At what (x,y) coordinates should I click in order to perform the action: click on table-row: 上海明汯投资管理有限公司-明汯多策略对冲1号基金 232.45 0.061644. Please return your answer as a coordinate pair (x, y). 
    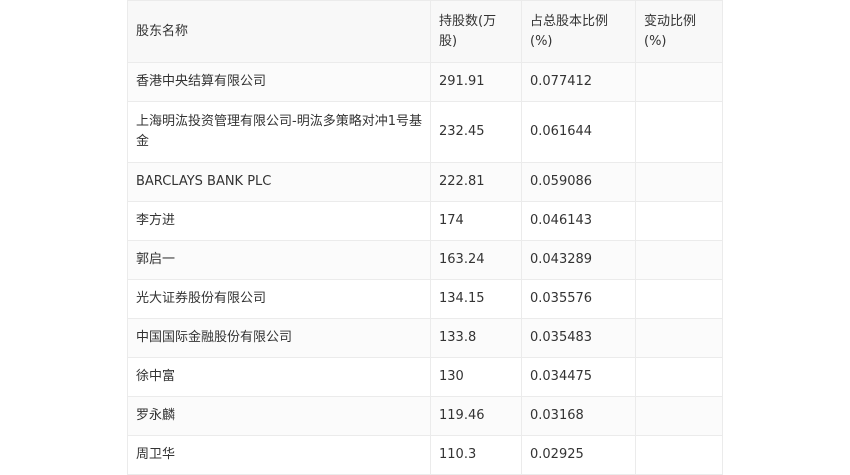
    Looking at the image, I should click on (425, 132).